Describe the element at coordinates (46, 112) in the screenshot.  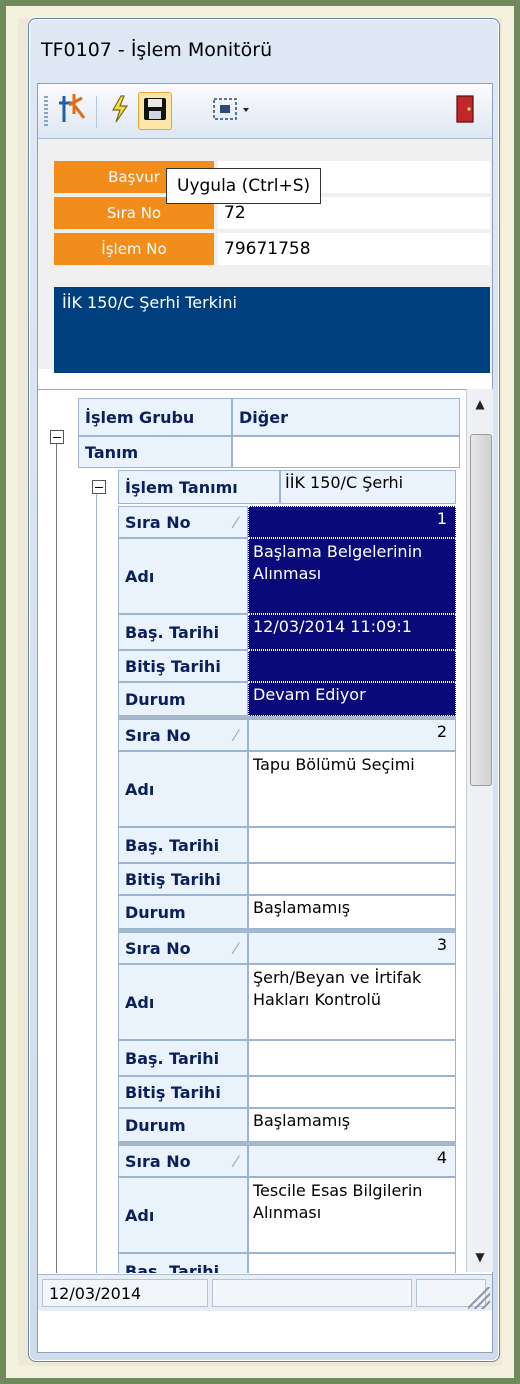
I see `toolbar-grip` at that location.